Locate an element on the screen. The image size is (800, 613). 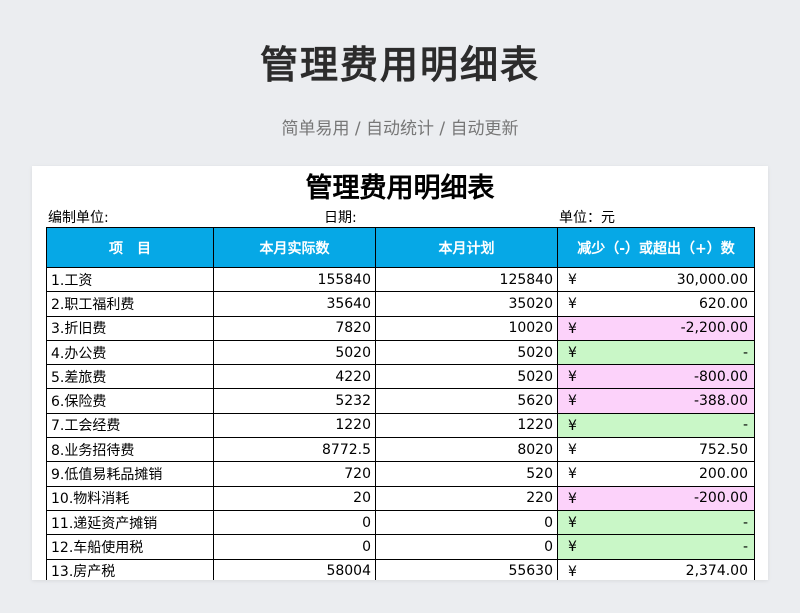
cell-item: 10.物料消耗 is located at coordinates (130, 498).